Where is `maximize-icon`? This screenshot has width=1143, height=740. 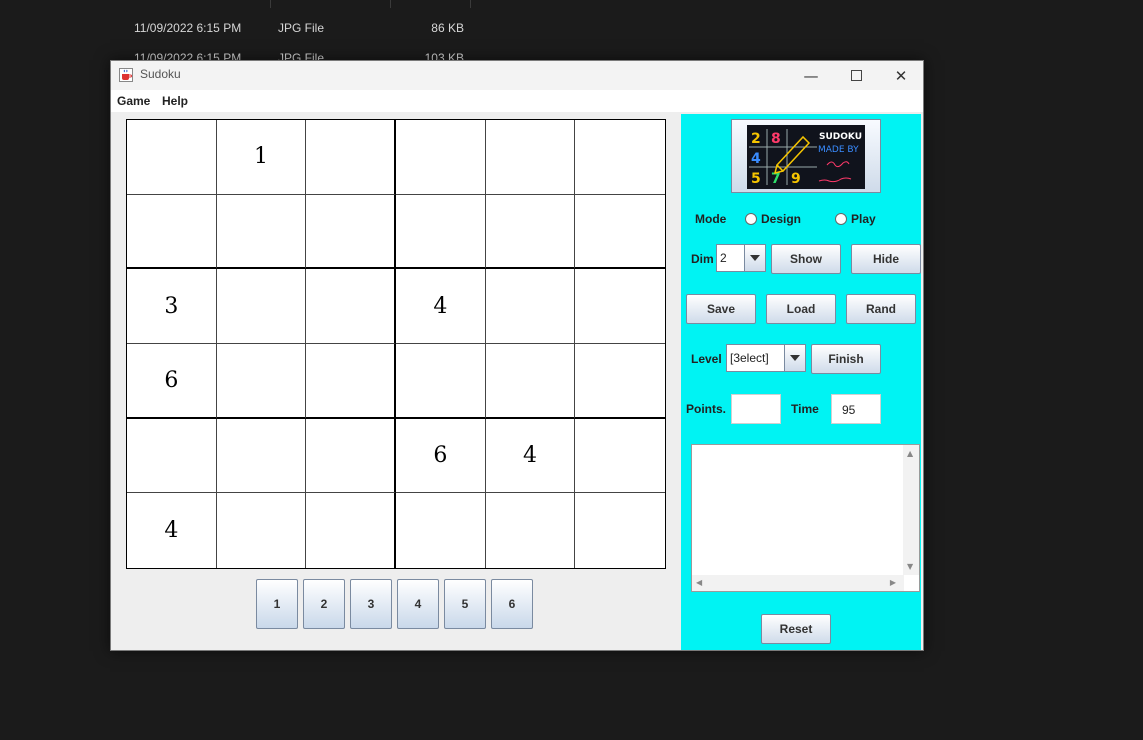
maximize-icon is located at coordinates (856, 75).